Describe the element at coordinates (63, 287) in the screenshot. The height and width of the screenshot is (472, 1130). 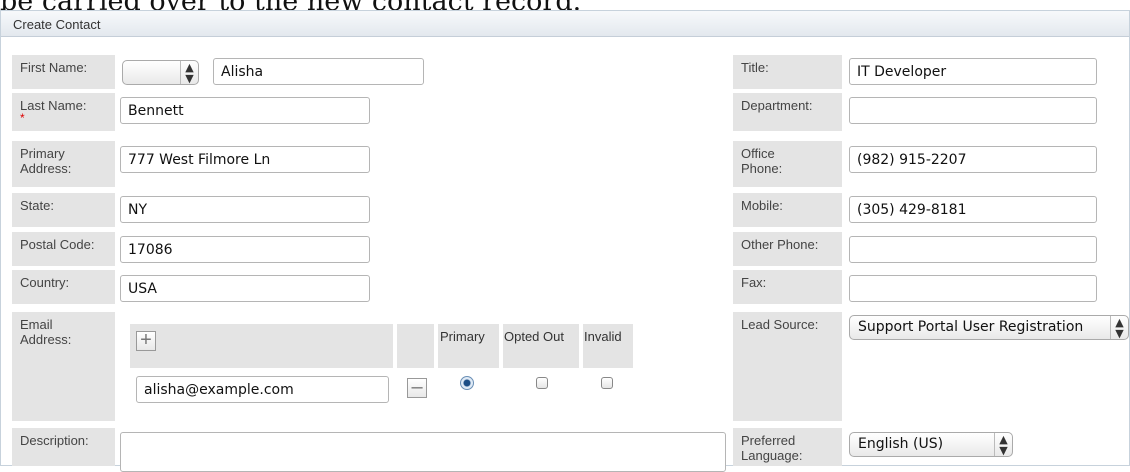
I see `country-label: Country:` at that location.